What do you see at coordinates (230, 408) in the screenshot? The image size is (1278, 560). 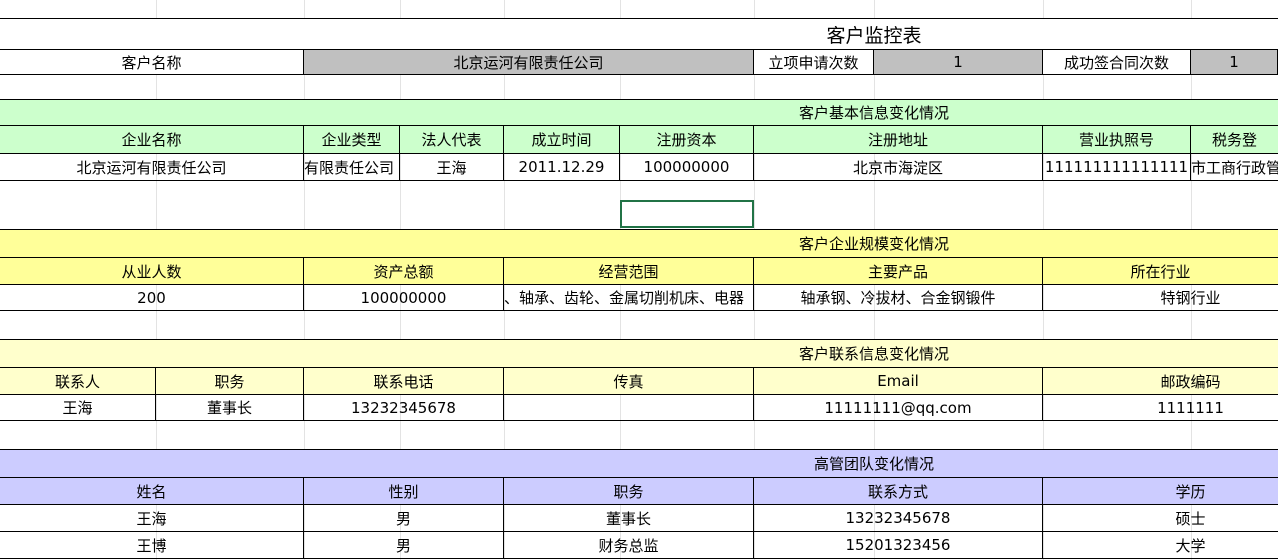 I see `cell-position: 董事长` at bounding box center [230, 408].